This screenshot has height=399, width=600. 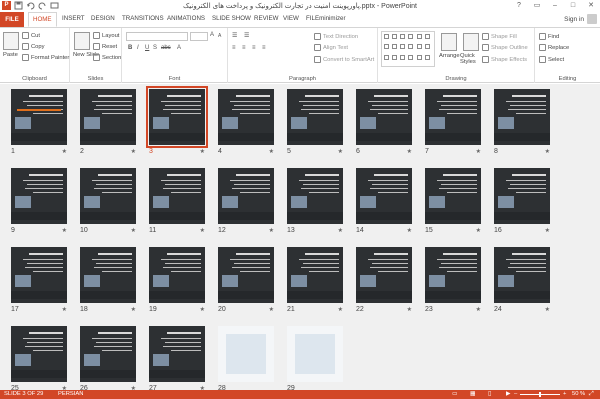 What do you see at coordinates (106, 35) in the screenshot?
I see `layout-button: Layout` at bounding box center [106, 35].